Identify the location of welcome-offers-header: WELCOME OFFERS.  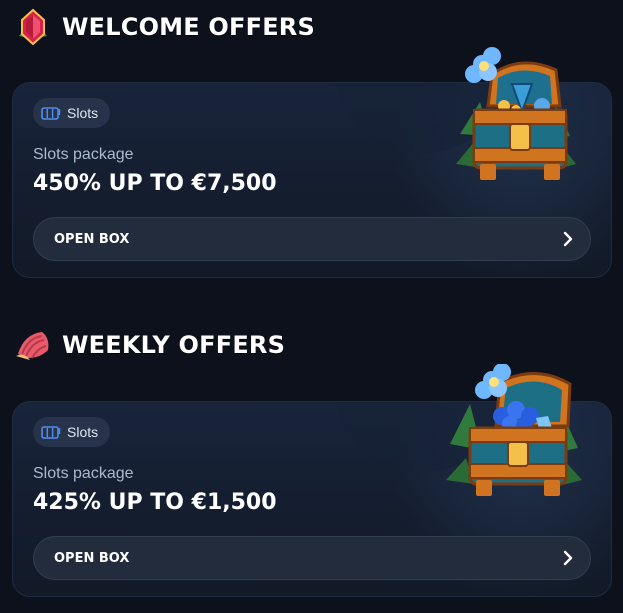
(164, 27).